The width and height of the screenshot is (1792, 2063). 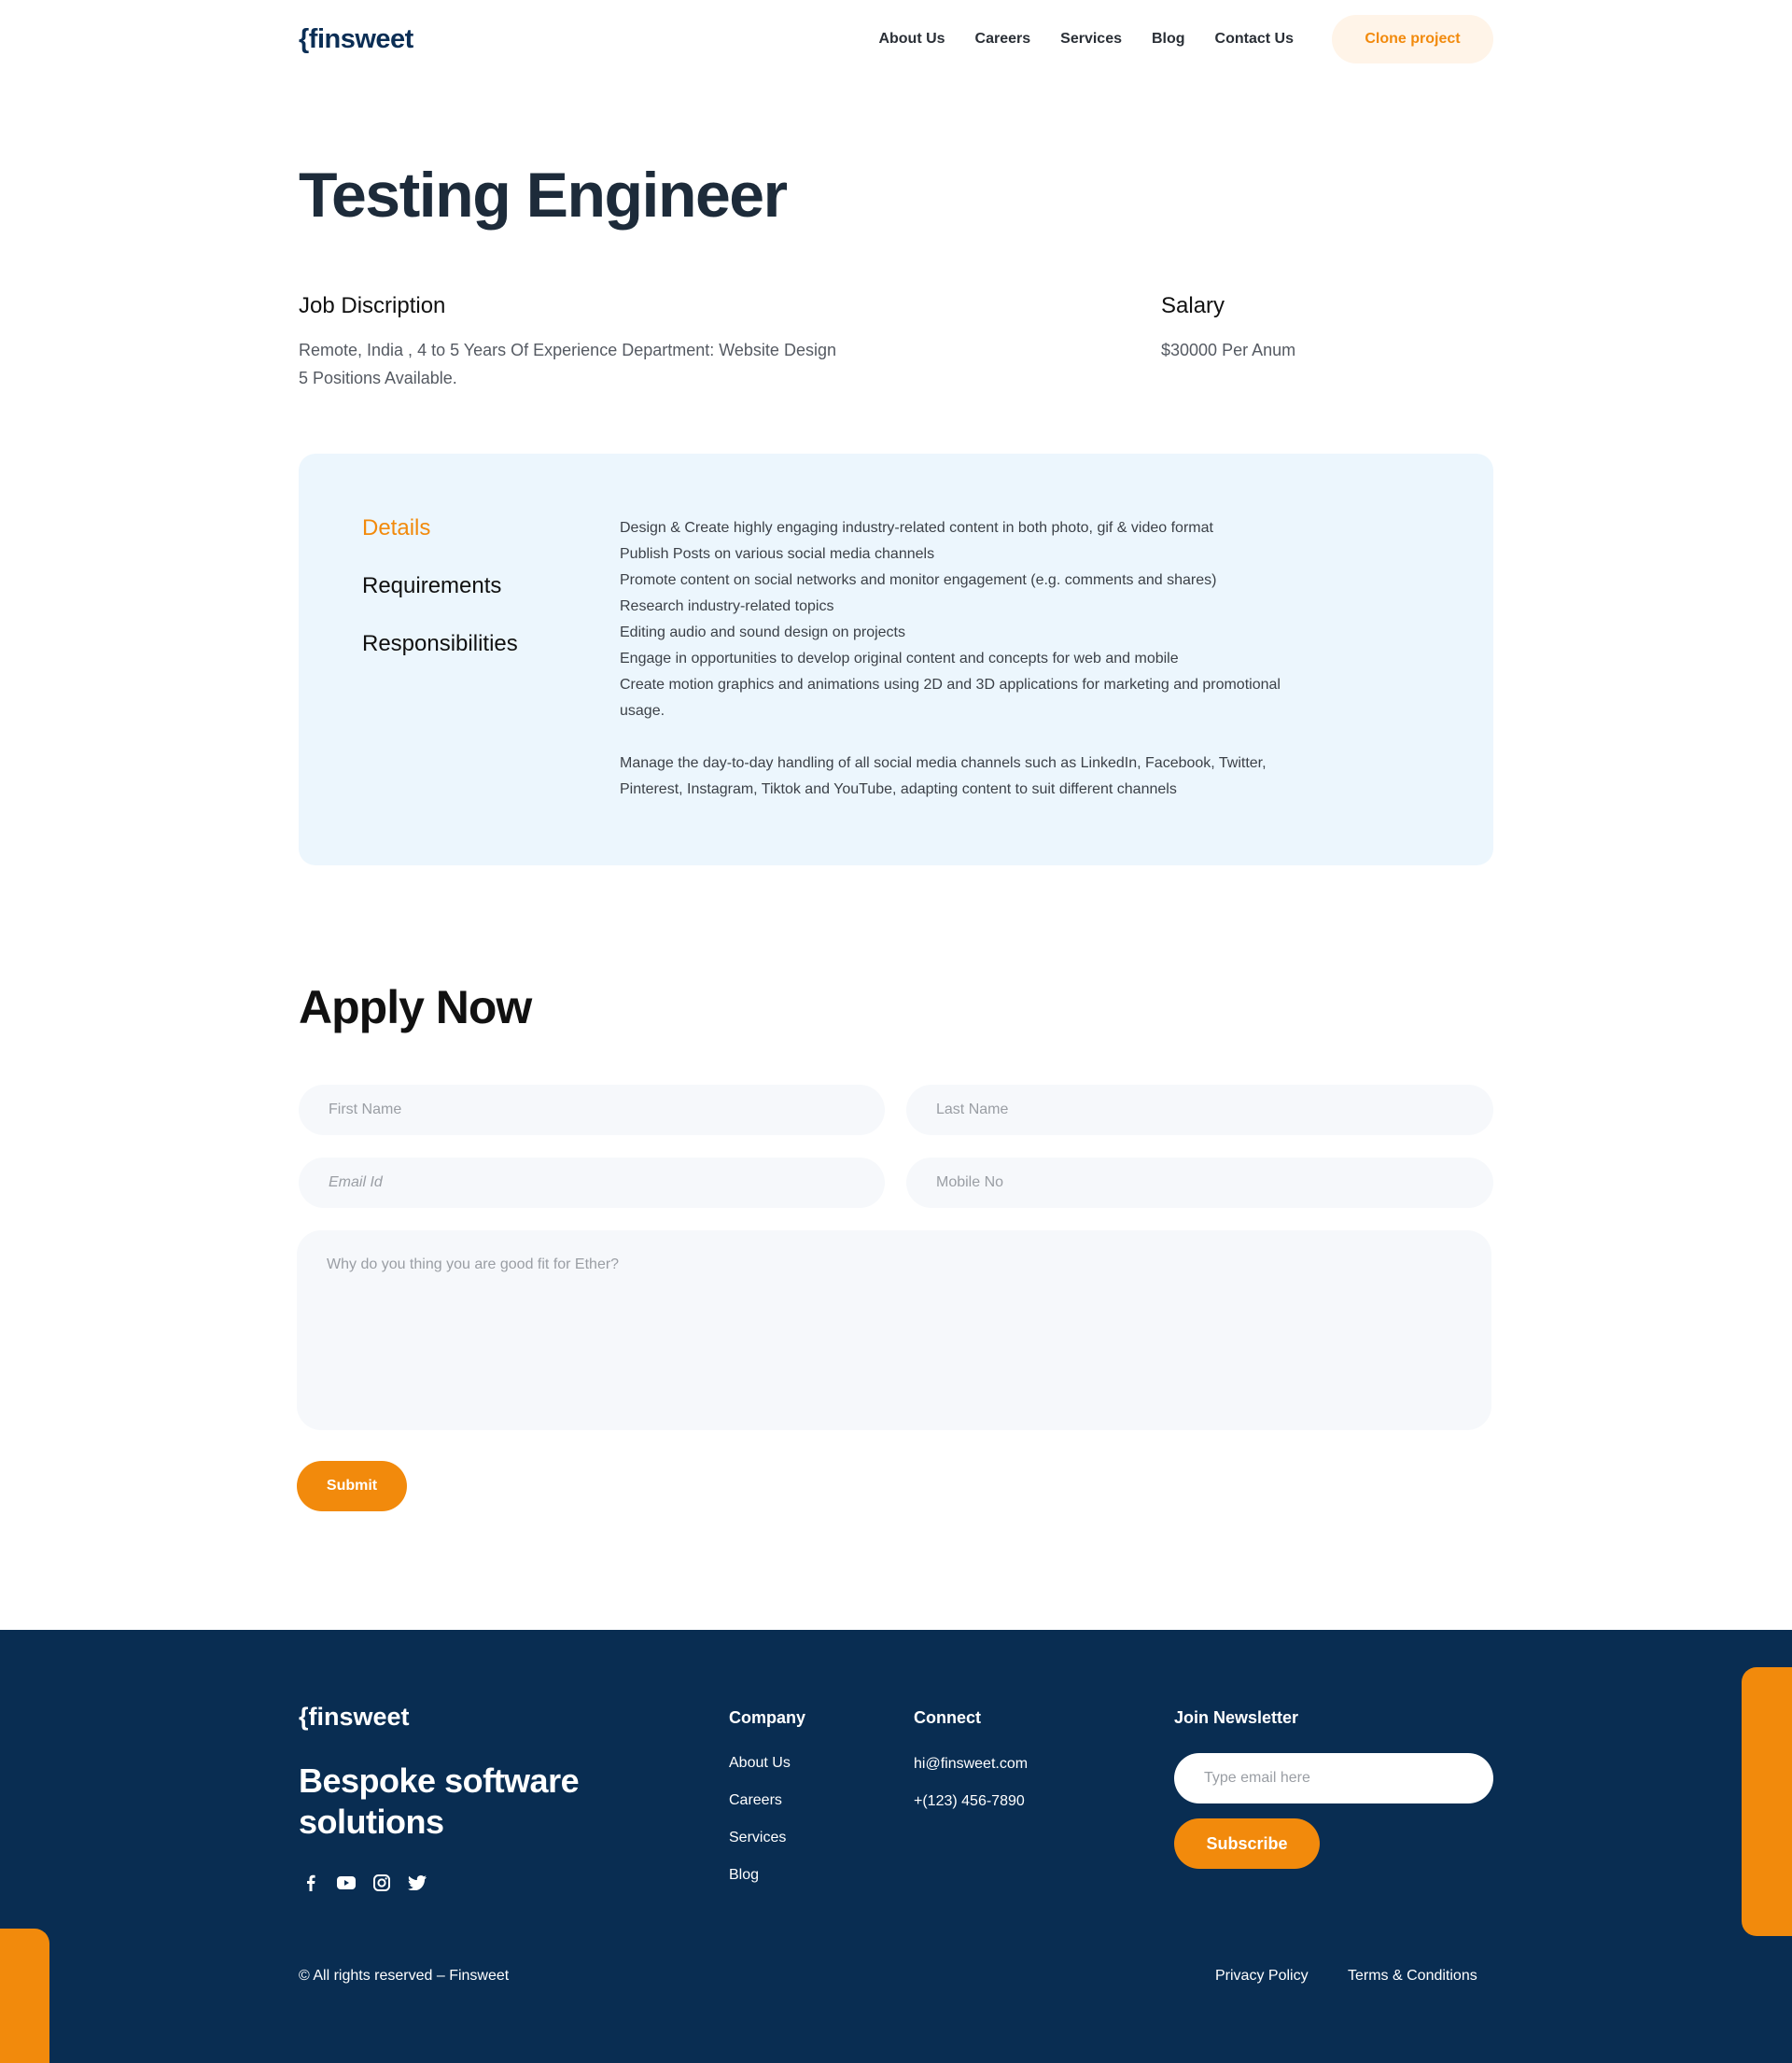 I want to click on subscribe-button: Subscribe, so click(x=1247, y=1844).